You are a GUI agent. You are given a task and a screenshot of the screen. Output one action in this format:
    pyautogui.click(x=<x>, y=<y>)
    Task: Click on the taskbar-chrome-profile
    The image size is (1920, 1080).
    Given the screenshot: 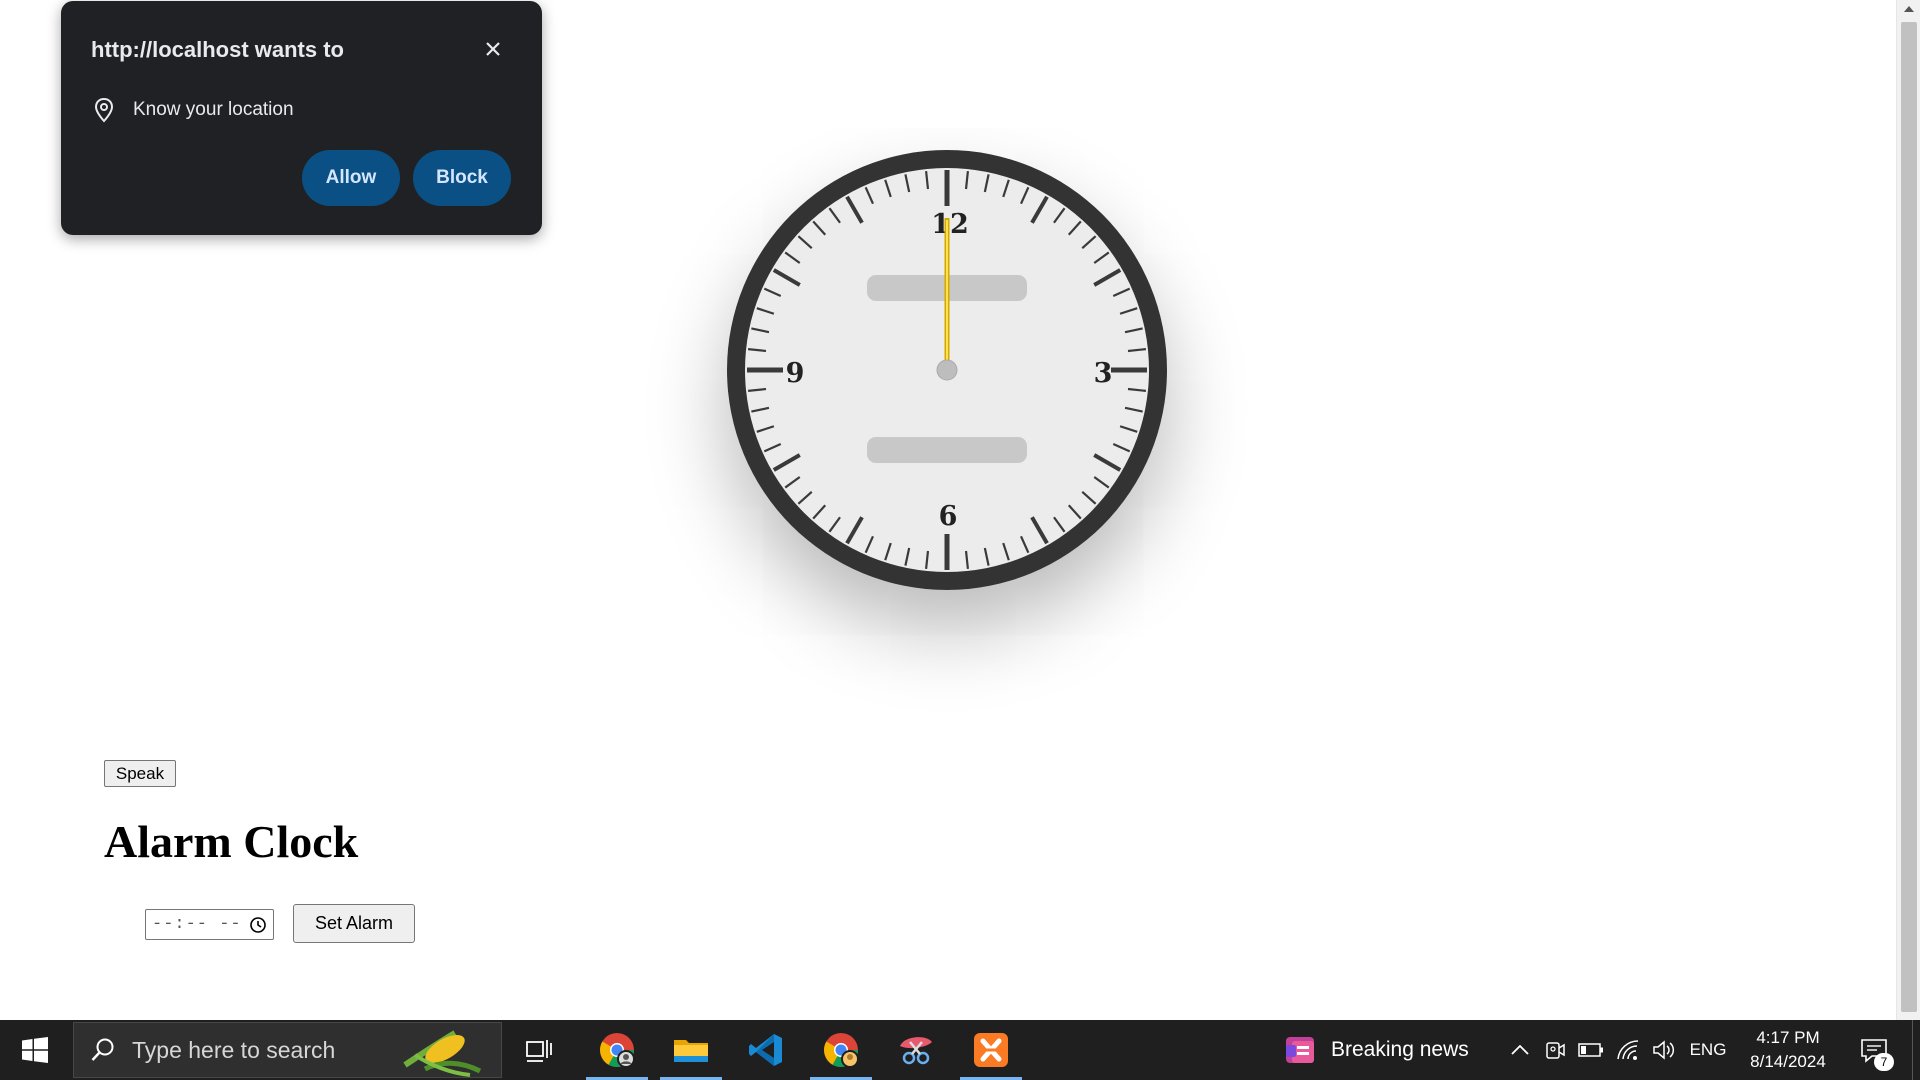 What is the action you would take?
    pyautogui.click(x=617, y=1050)
    